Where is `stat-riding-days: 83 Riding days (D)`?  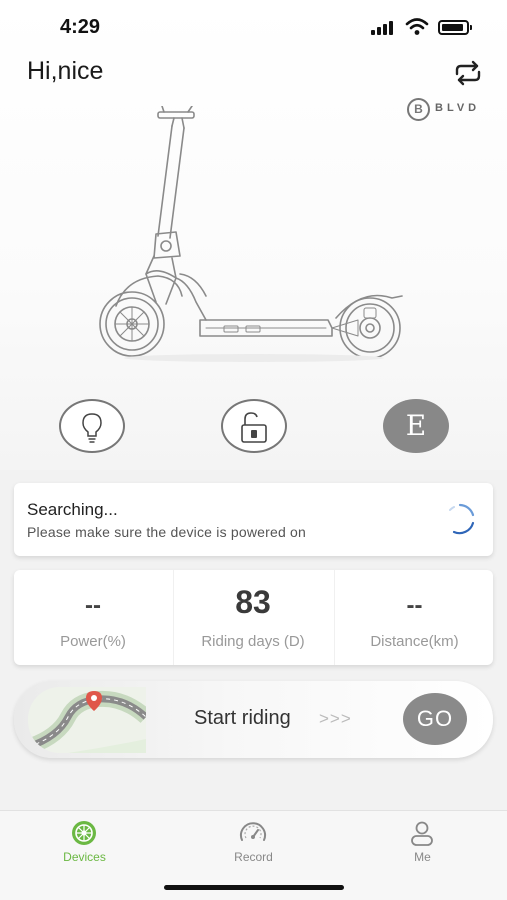
stat-riding-days: 83 Riding days (D) is located at coordinates (253, 617).